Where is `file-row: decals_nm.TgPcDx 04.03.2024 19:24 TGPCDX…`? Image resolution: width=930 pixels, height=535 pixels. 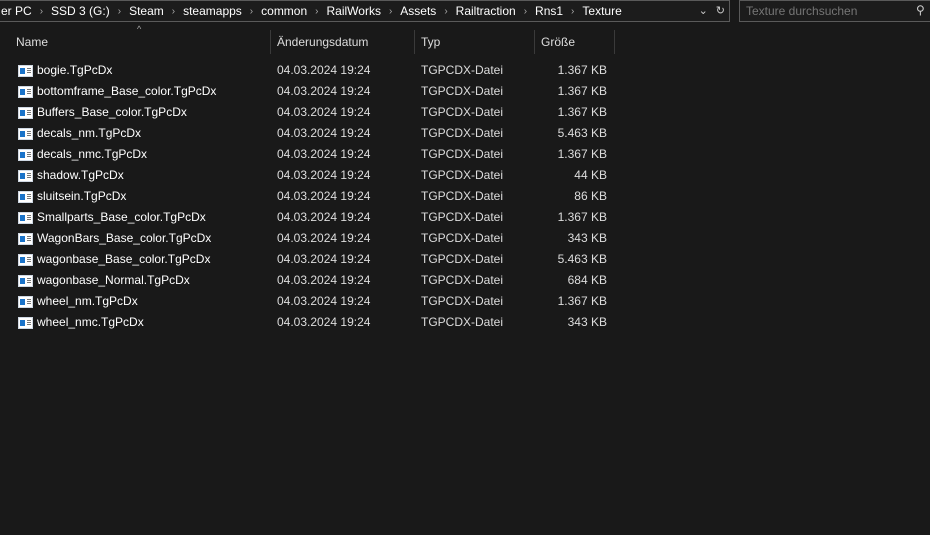 file-row: decals_nm.TgPcDx 04.03.2024 19:24 TGPCDX… is located at coordinates (310, 133).